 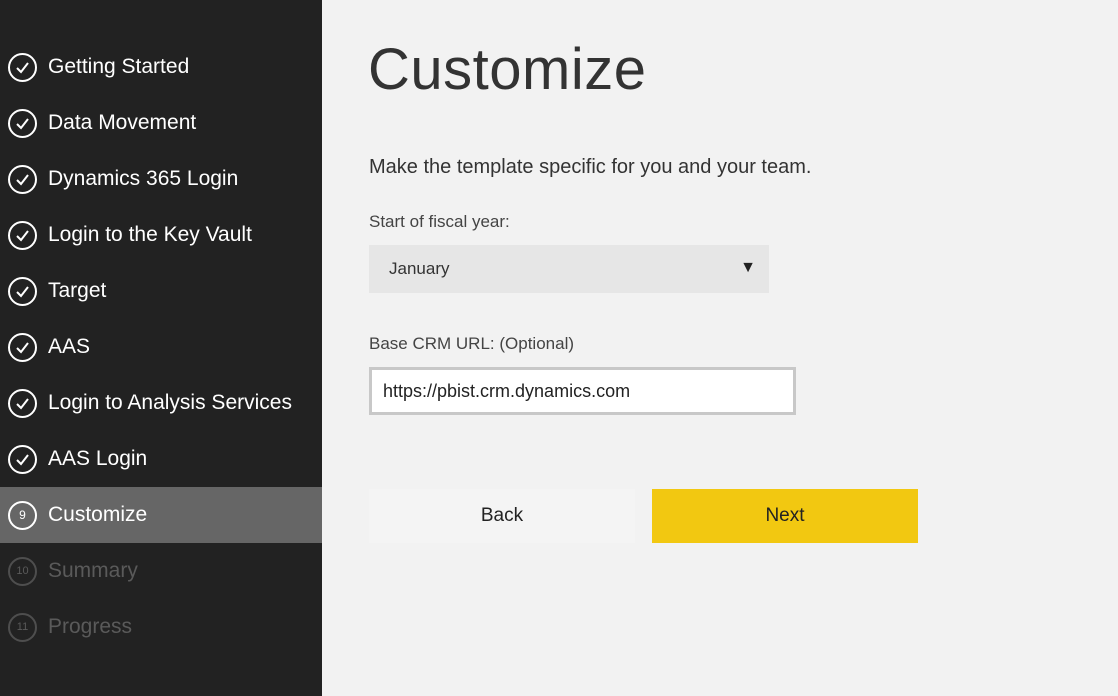 I want to click on fiscal-year-select: January ▼, so click(x=569, y=269).